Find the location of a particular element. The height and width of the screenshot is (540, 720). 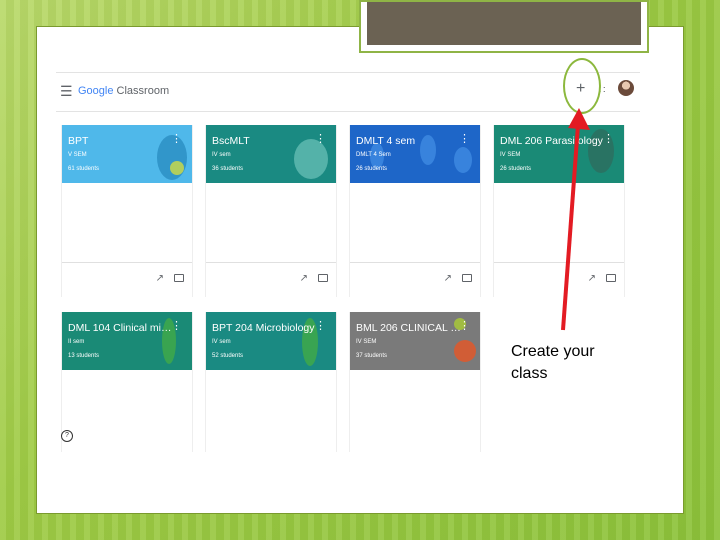

callout-text: Create your class is located at coordinates (571, 363).